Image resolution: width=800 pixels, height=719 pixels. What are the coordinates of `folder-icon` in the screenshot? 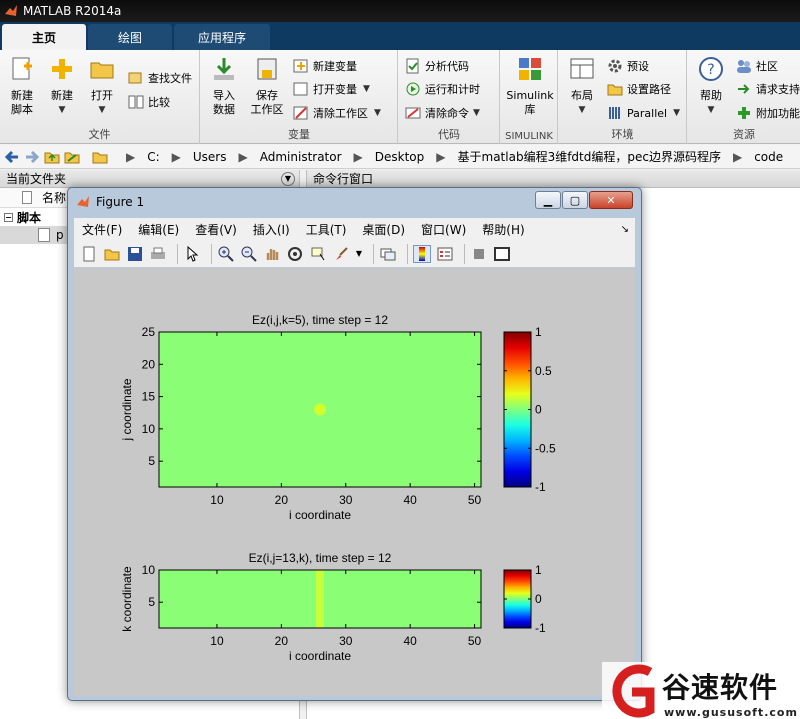 It's located at (100, 157).